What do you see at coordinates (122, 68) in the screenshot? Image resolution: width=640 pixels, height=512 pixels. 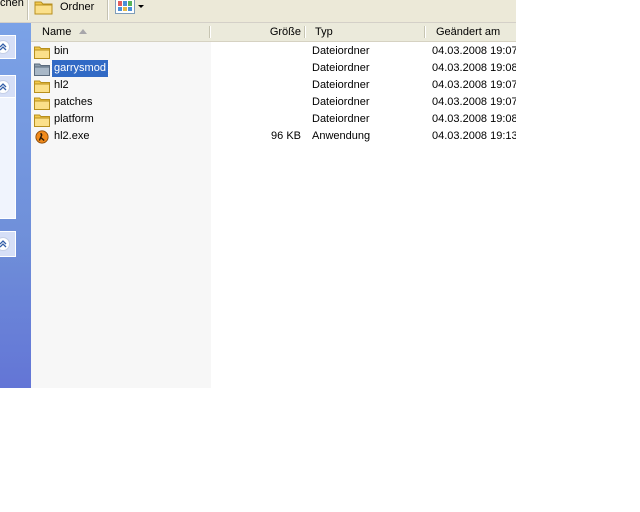 I see `file-name-cell: garrysmod` at bounding box center [122, 68].